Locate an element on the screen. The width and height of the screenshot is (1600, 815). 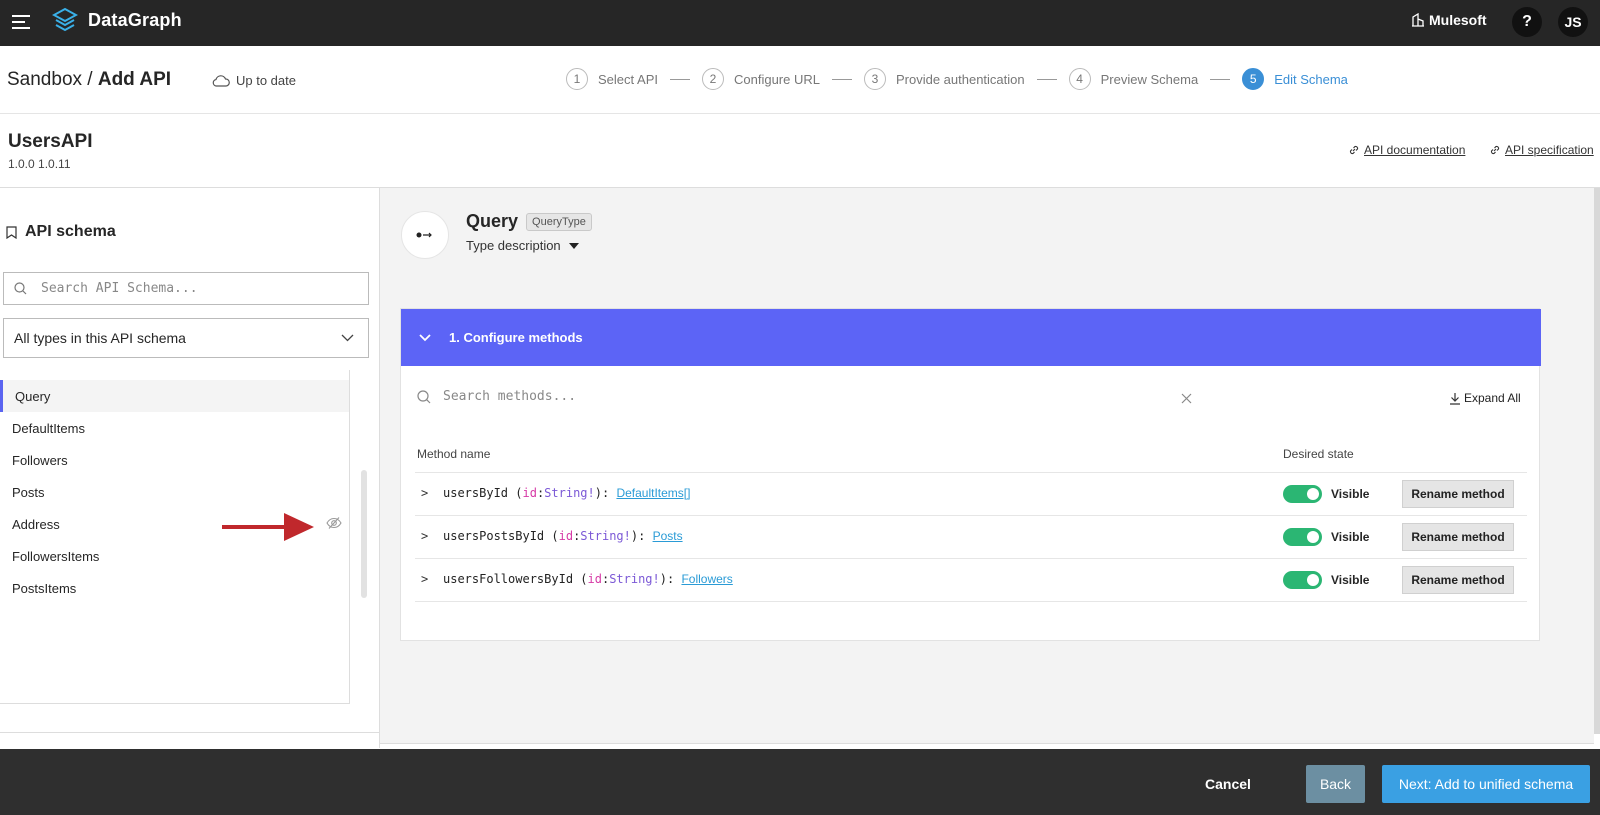
type-item-query: Query is located at coordinates (174, 396).